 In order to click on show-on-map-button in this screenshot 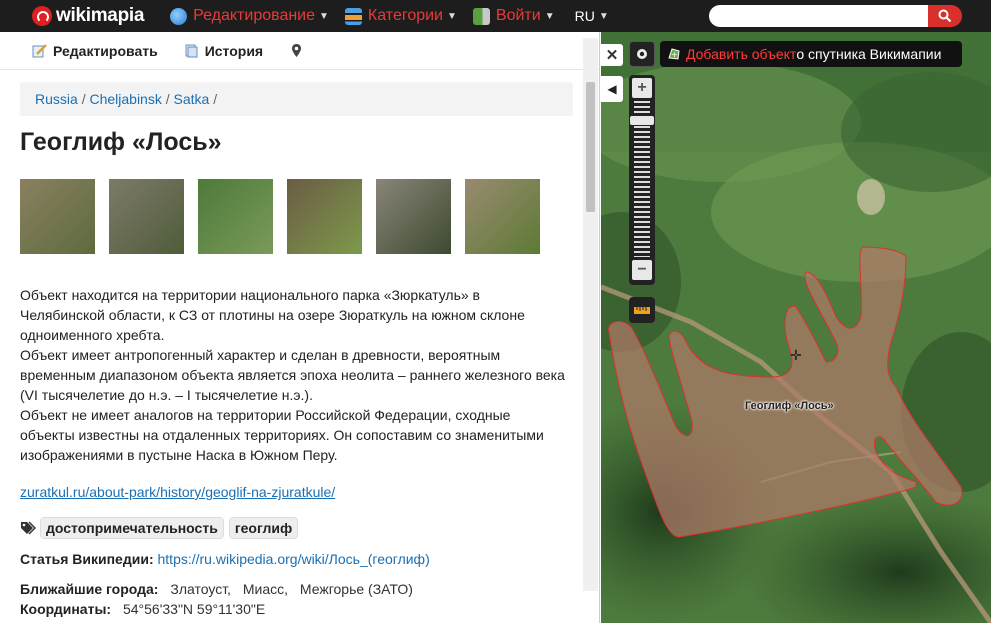, I will do `click(299, 50)`.